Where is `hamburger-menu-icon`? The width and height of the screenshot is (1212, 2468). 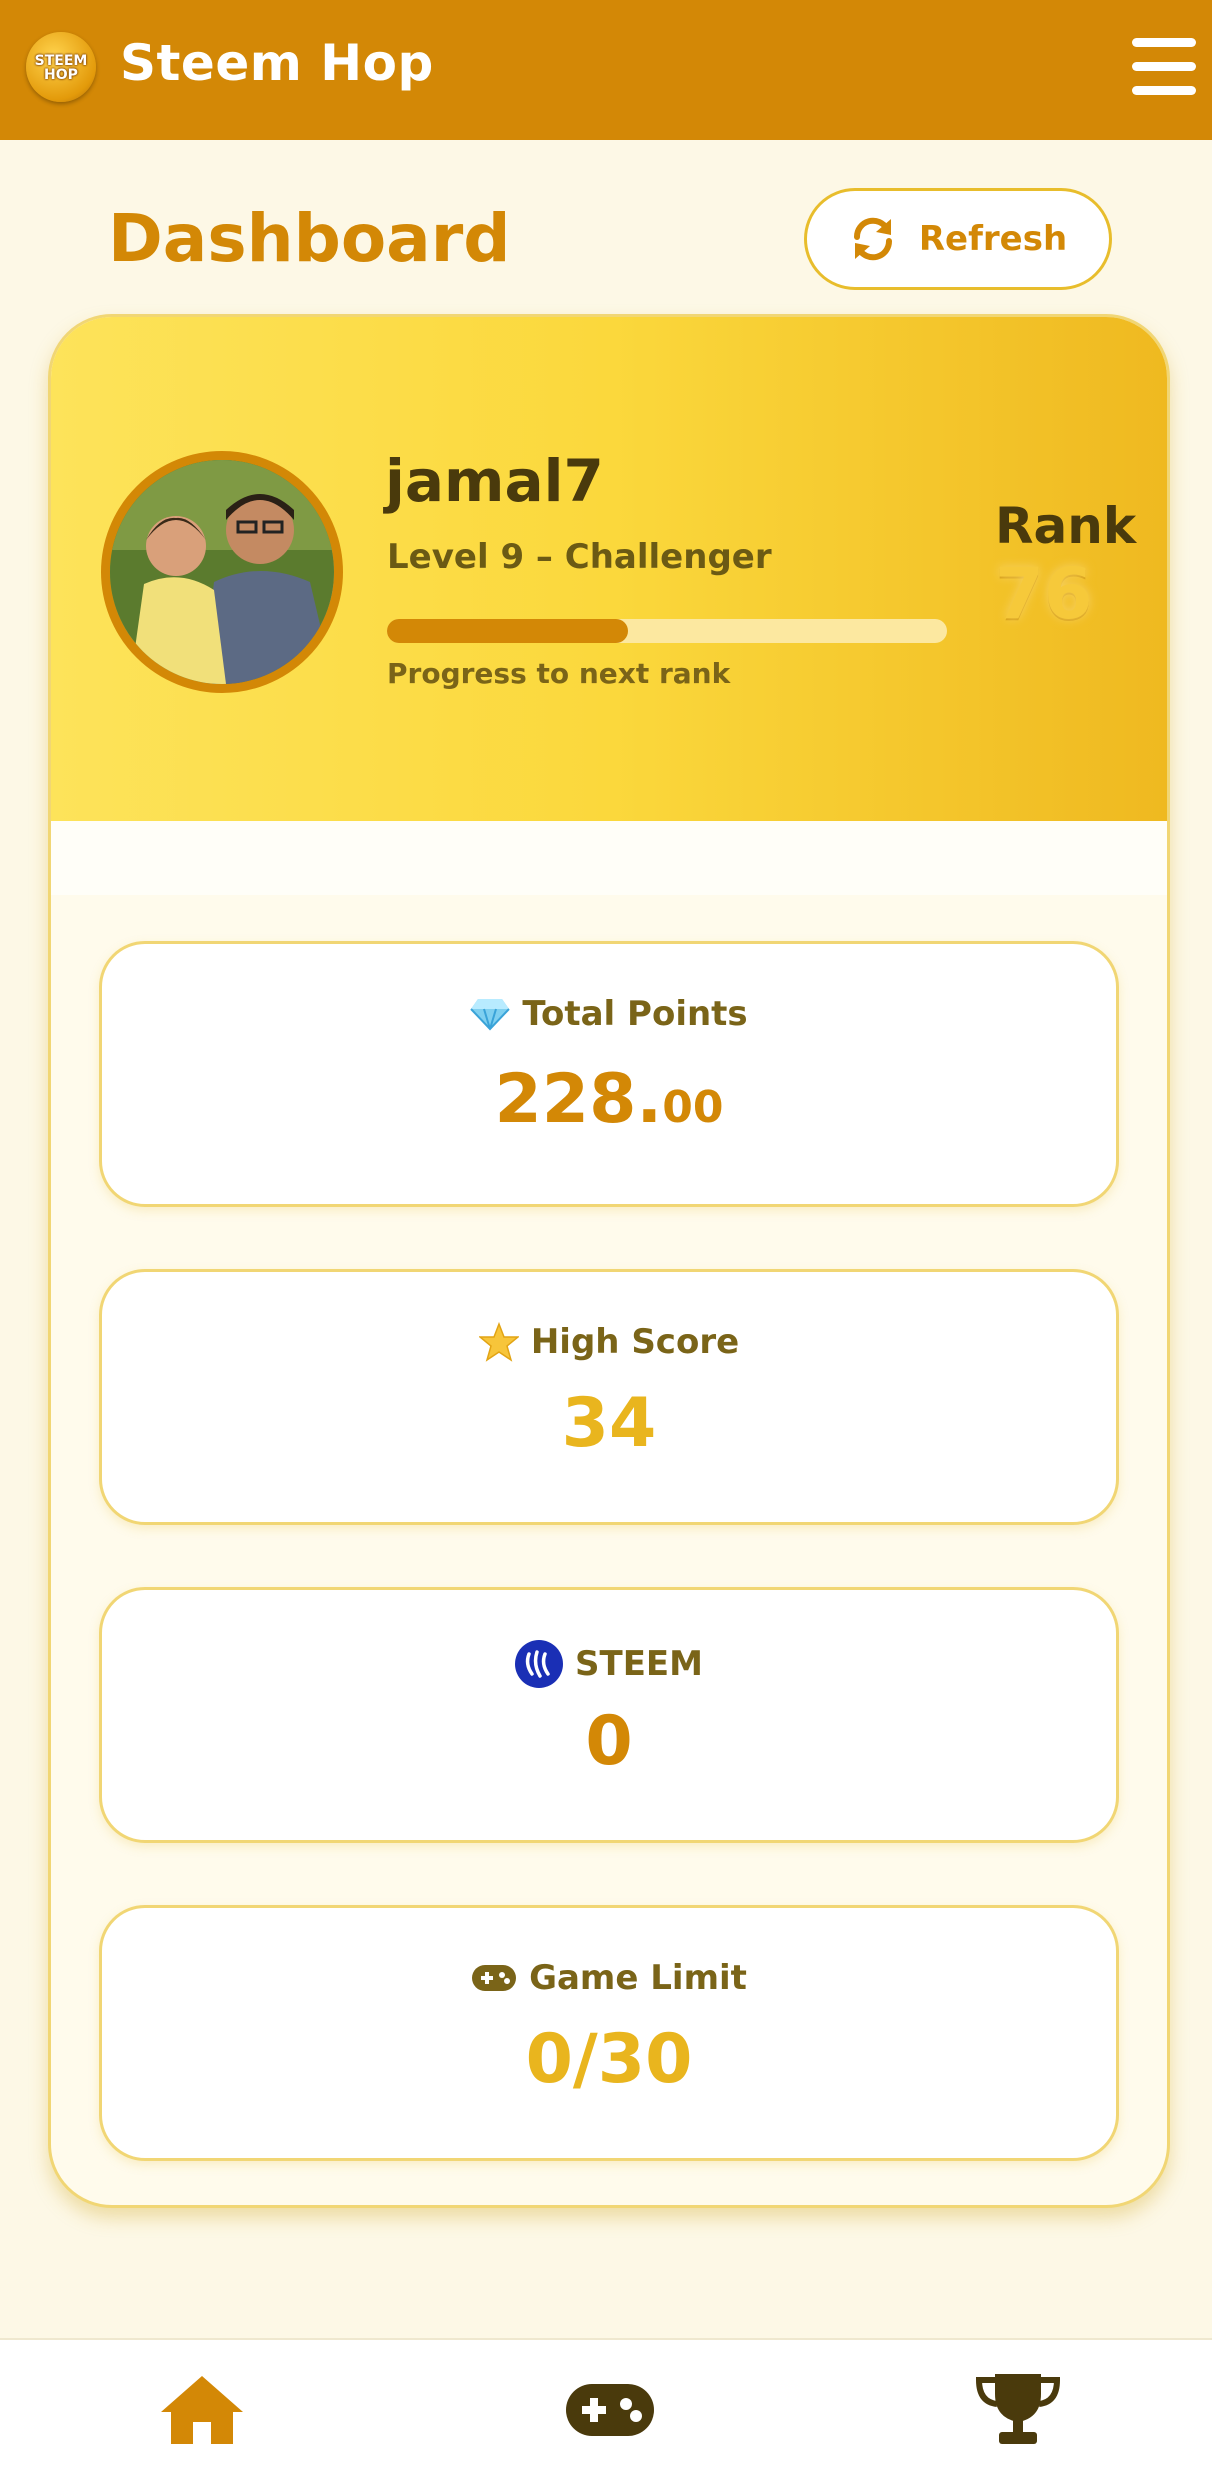 hamburger-menu-icon is located at coordinates (1164, 67).